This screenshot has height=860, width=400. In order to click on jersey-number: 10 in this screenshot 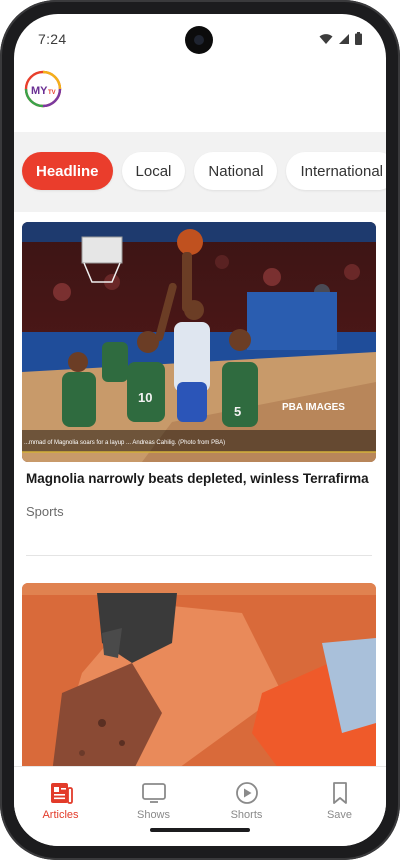, I will do `click(145, 397)`.